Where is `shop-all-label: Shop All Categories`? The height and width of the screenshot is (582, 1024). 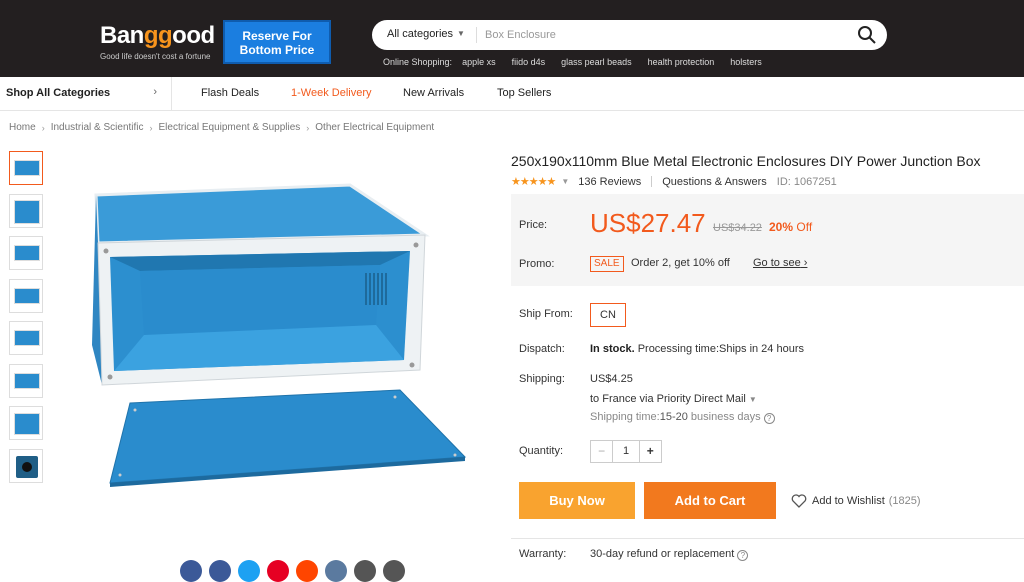
shop-all-label: Shop All Categories is located at coordinates (58, 93).